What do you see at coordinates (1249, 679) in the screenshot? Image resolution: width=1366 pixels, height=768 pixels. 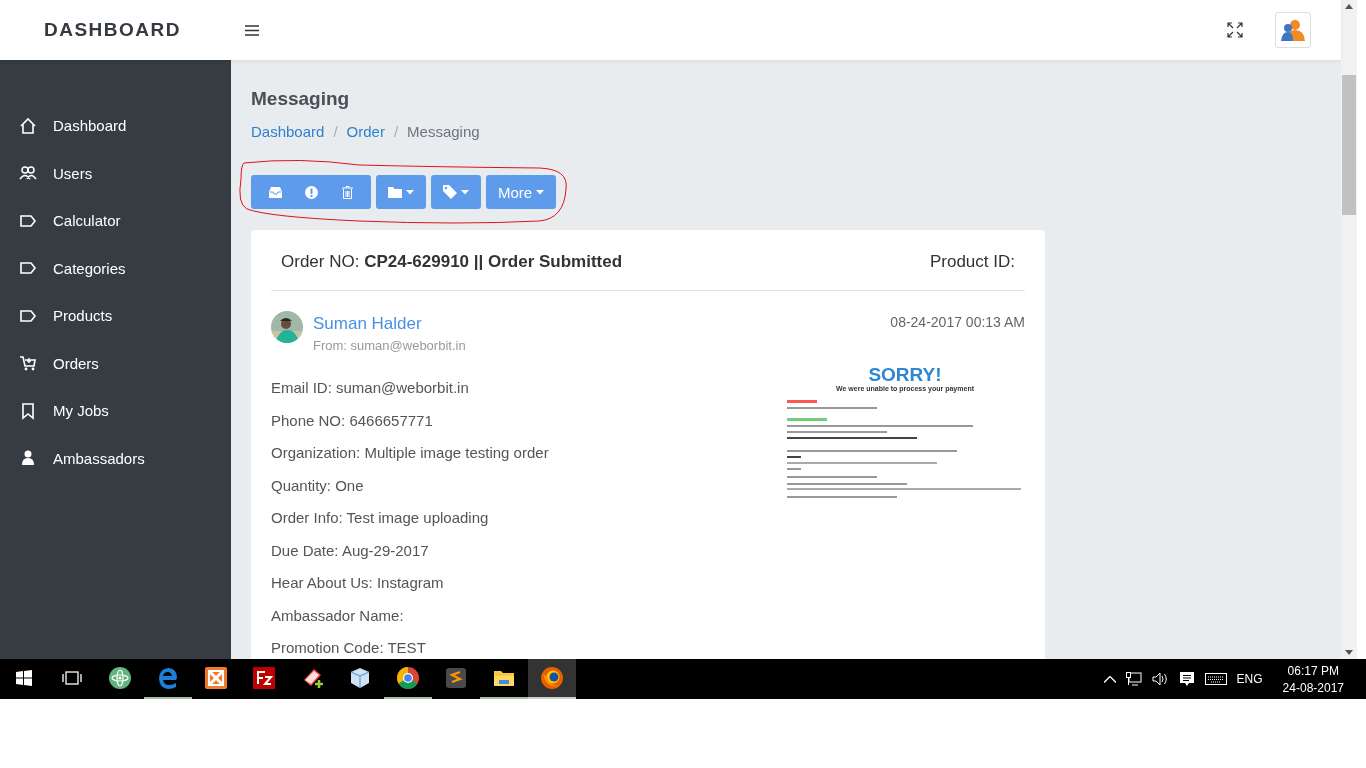 I see `language-indicator: ENG` at bounding box center [1249, 679].